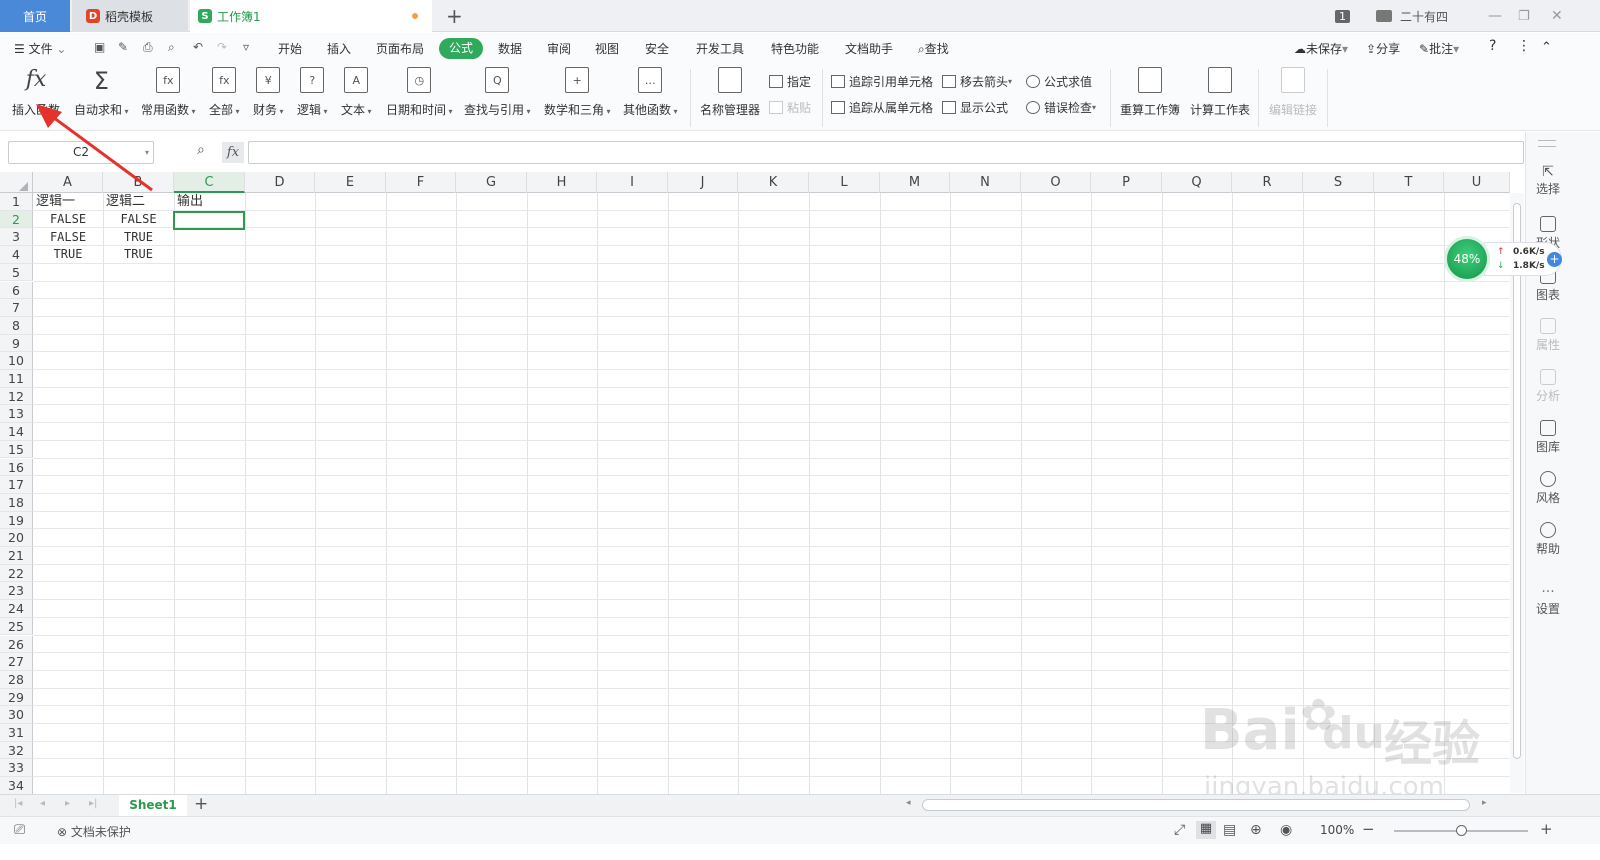  Describe the element at coordinates (1548, 180) in the screenshot. I see `sidebar-select: ⇱ 选择` at that location.